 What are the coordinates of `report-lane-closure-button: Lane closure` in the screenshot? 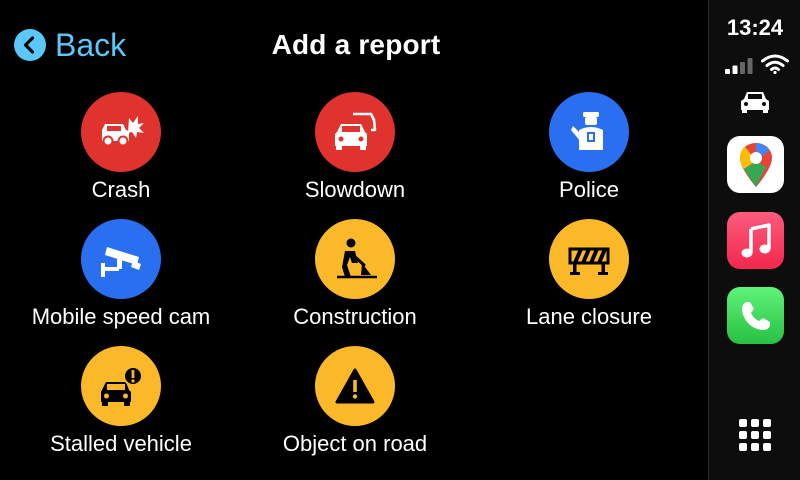 It's located at (589, 281).